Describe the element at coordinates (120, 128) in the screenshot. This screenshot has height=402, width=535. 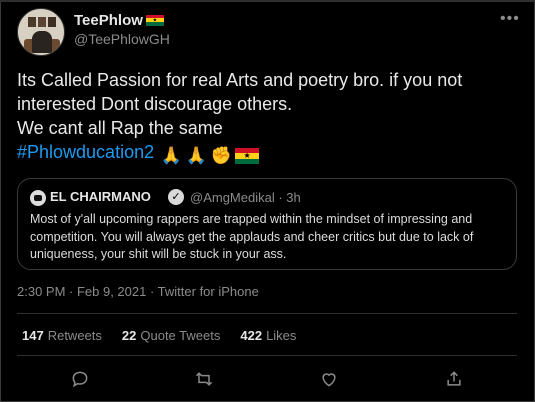
I see `tweet-text-line: We cant all Rap the same` at that location.